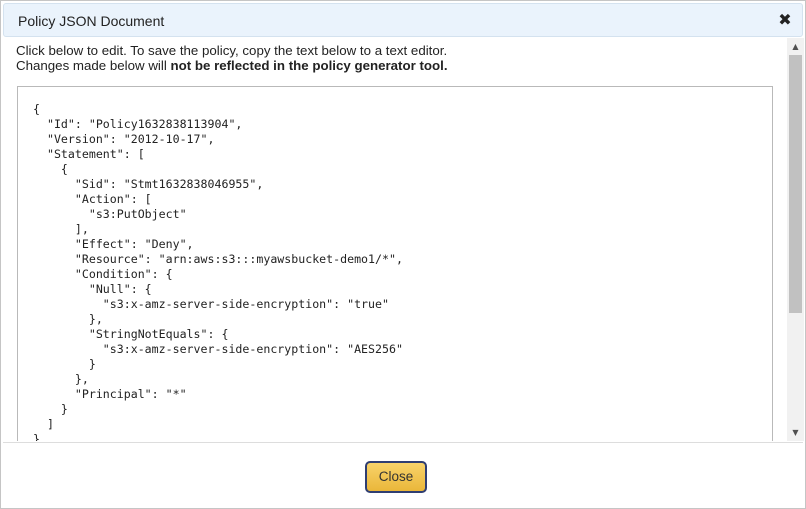  Describe the element at coordinates (403, 20) in the screenshot. I see `dialog-titlebar: Policy JSON Document ✖` at that location.